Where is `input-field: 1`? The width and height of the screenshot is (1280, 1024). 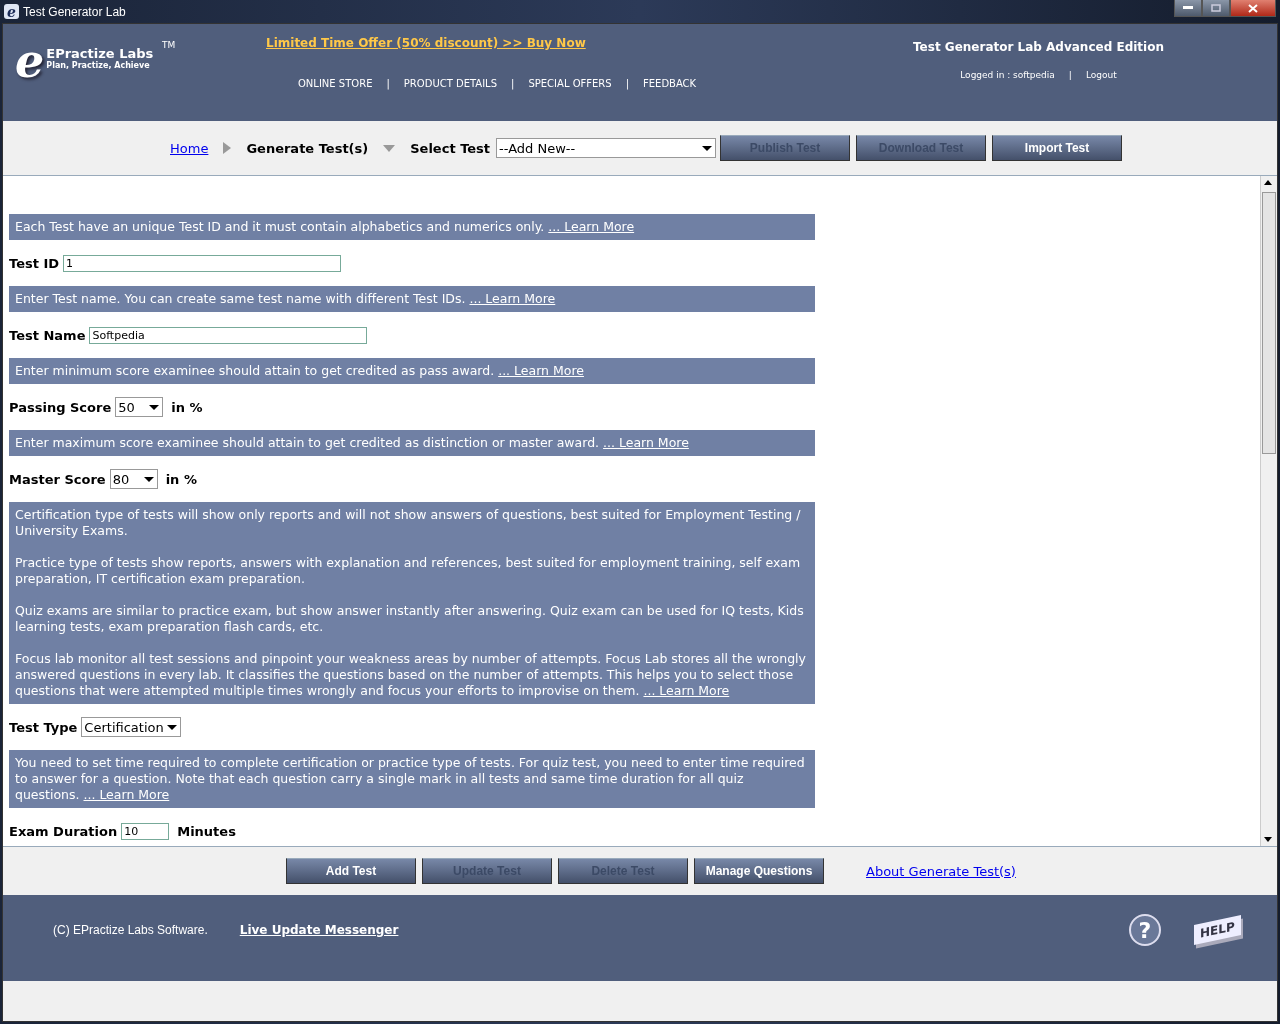 input-field: 1 is located at coordinates (202, 263).